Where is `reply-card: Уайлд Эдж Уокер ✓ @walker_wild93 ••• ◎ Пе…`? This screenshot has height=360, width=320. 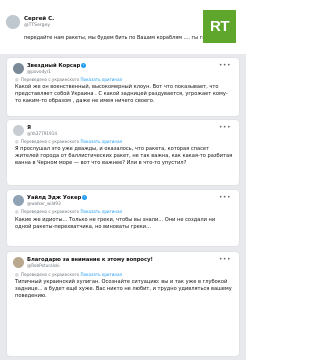
reply-card: Уайлд Эдж Уокер ✓ @walker_wild93 ••• ◎ Пе… is located at coordinates (123, 218).